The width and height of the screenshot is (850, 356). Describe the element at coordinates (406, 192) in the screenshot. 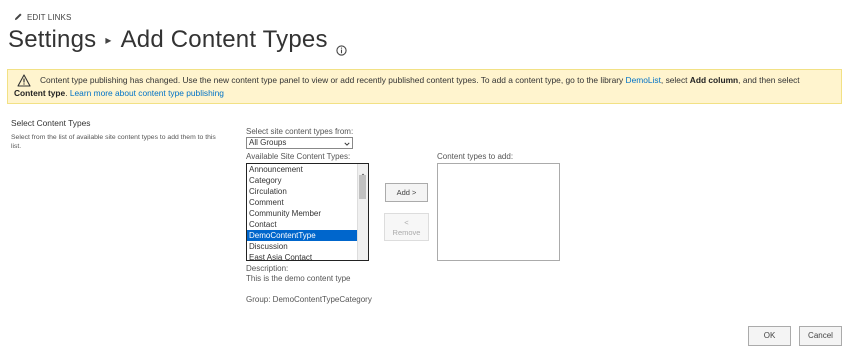

I see `add-button: Add >` at that location.